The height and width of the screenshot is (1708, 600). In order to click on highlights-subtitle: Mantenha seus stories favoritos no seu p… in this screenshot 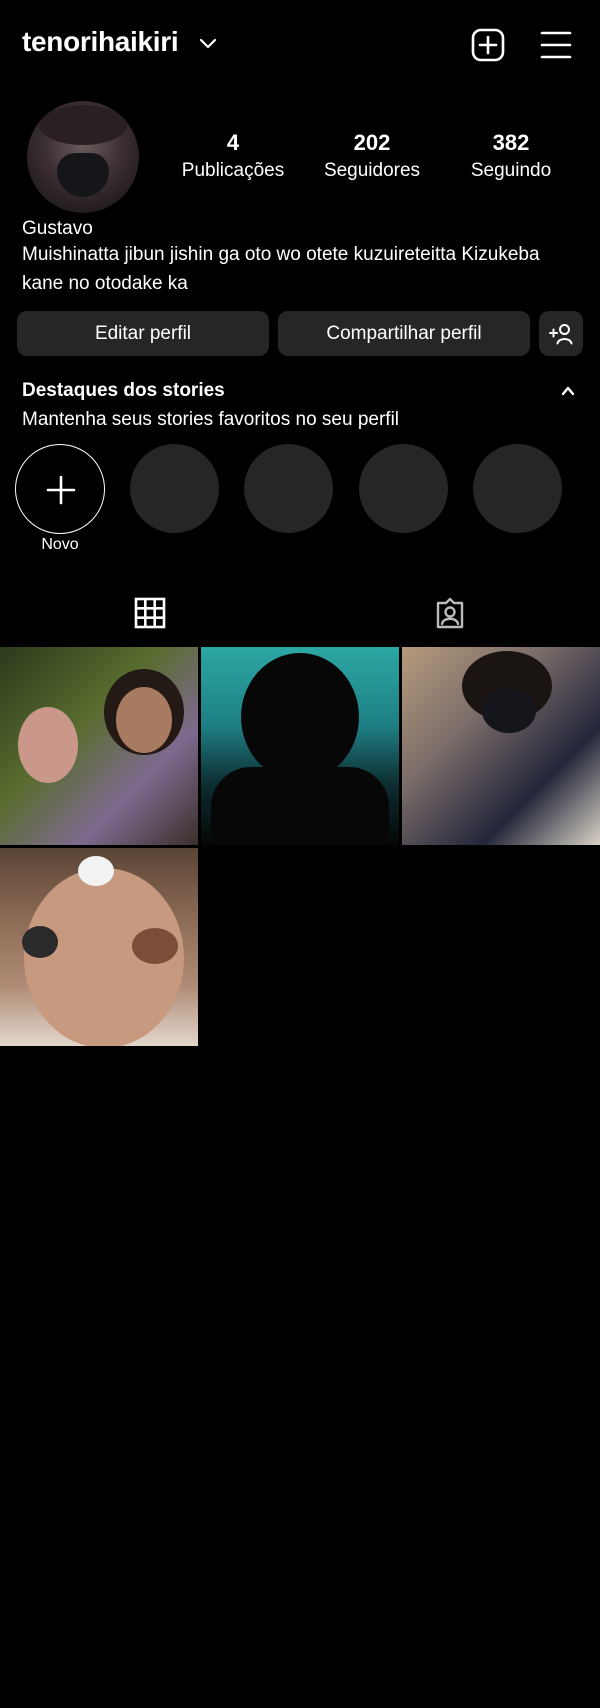, I will do `click(211, 419)`.